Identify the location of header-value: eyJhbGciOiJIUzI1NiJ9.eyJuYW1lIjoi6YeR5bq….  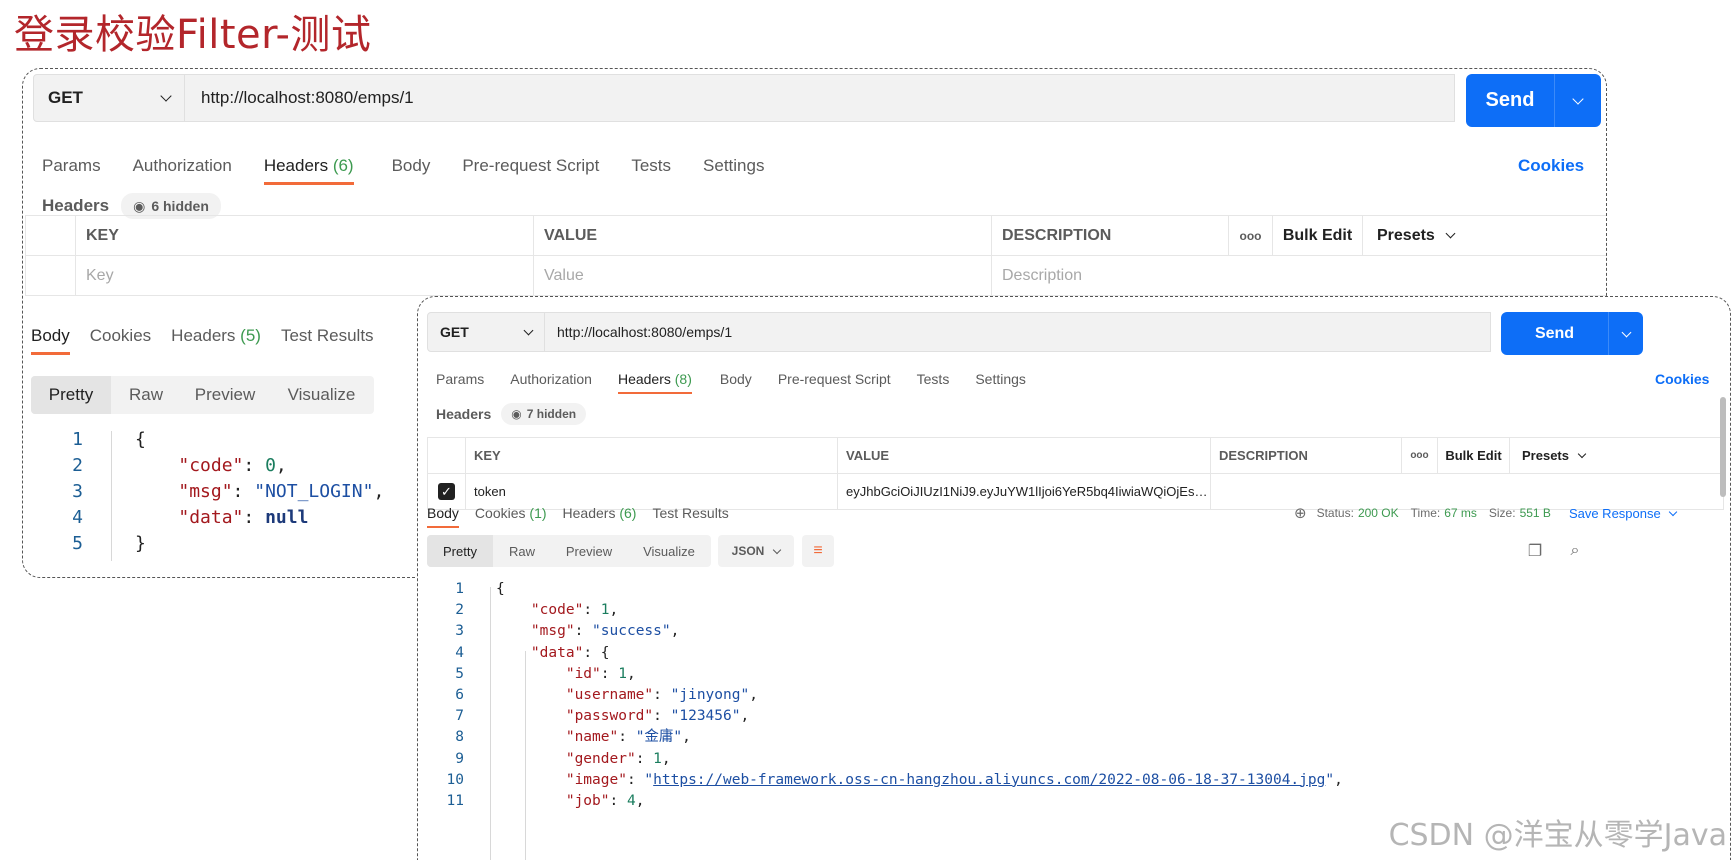
(1024, 491).